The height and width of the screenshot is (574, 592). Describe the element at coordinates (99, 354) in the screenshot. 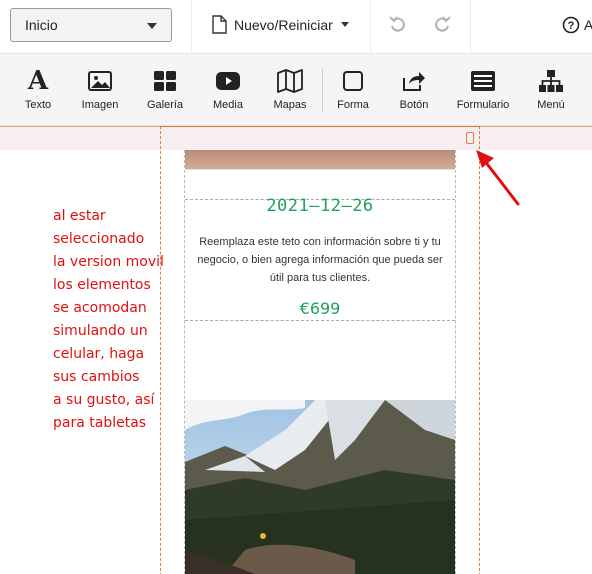

I see `annotation-line: celular, haga` at that location.